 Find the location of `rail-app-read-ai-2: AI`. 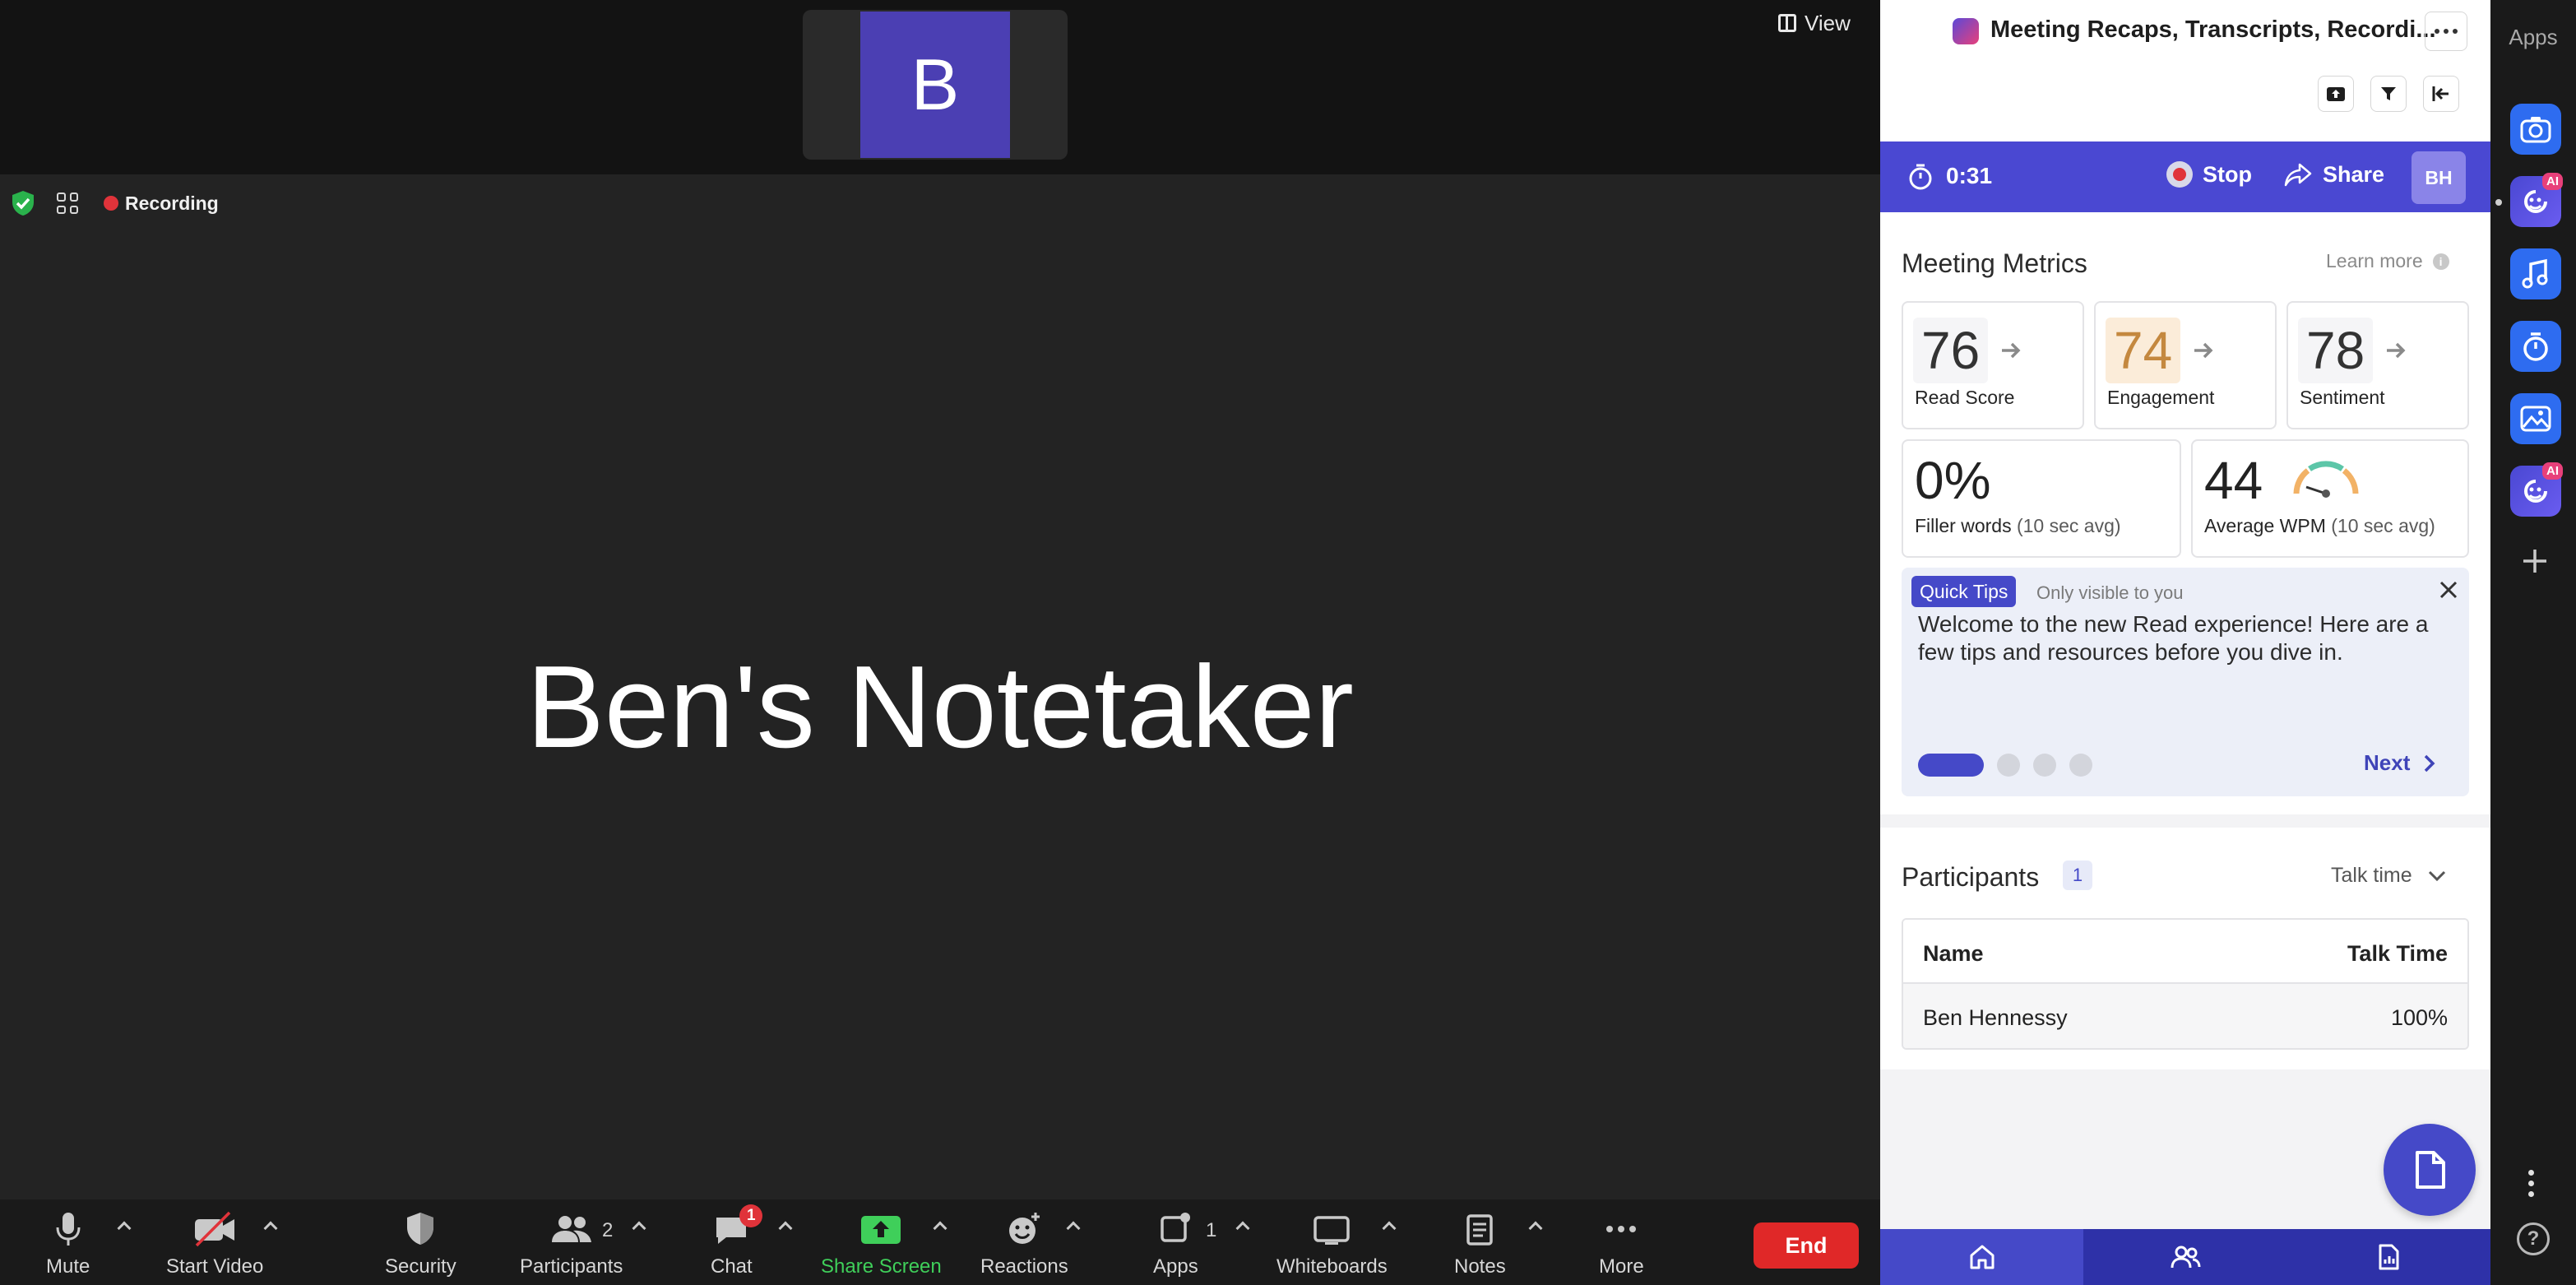

rail-app-read-ai-2: AI is located at coordinates (2537, 489).